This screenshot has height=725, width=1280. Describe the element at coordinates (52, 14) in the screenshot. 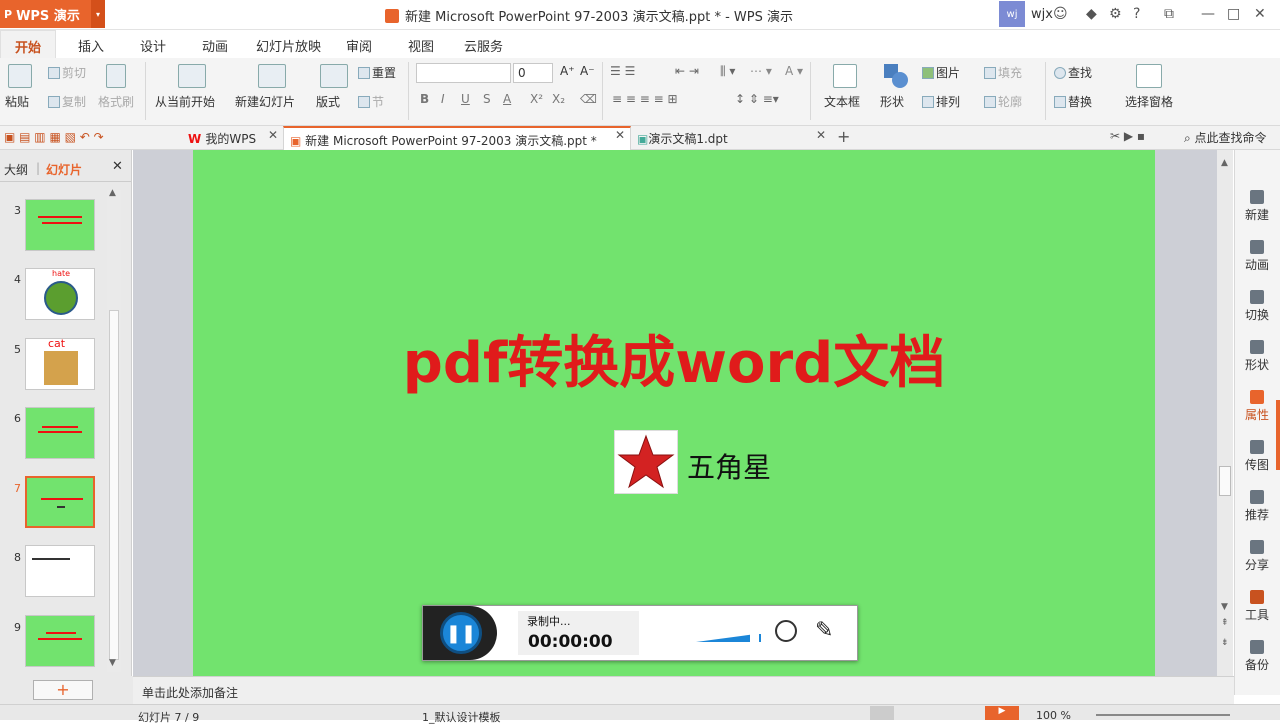

I see `app-menu-button: P WPS 演示 ▾` at that location.